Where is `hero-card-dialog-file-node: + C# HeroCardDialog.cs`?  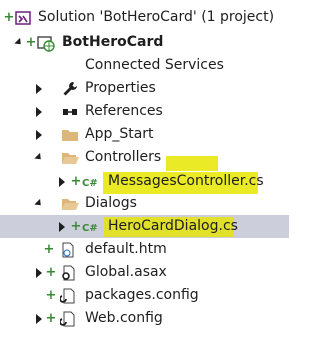 hero-card-dialog-file-node: + C# HeroCardDialog.cs is located at coordinates (144, 226).